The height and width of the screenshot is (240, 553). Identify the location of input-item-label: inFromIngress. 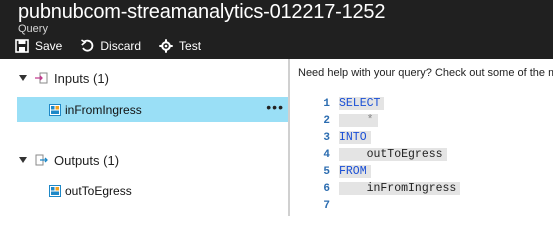
(103, 109).